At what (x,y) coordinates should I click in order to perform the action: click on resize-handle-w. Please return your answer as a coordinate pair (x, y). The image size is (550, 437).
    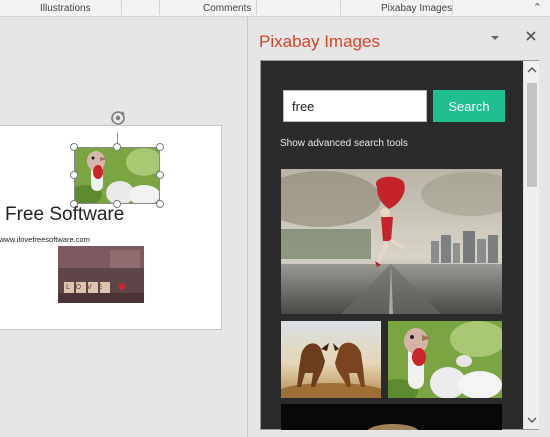
    Looking at the image, I should click on (74, 175).